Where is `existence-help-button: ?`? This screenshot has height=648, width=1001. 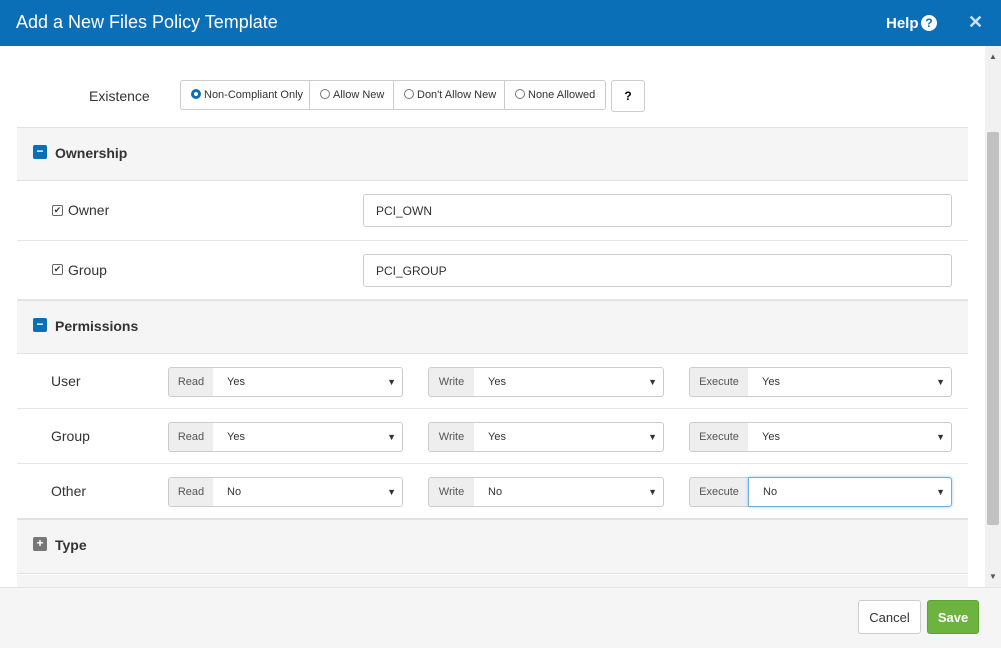 existence-help-button: ? is located at coordinates (628, 96).